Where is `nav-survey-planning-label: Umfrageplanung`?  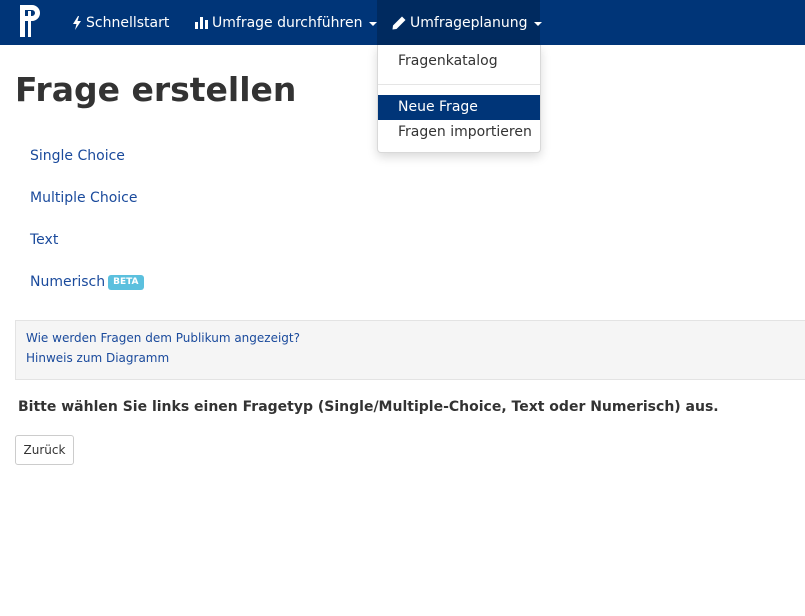
nav-survey-planning-label: Umfrageplanung is located at coordinates (469, 22).